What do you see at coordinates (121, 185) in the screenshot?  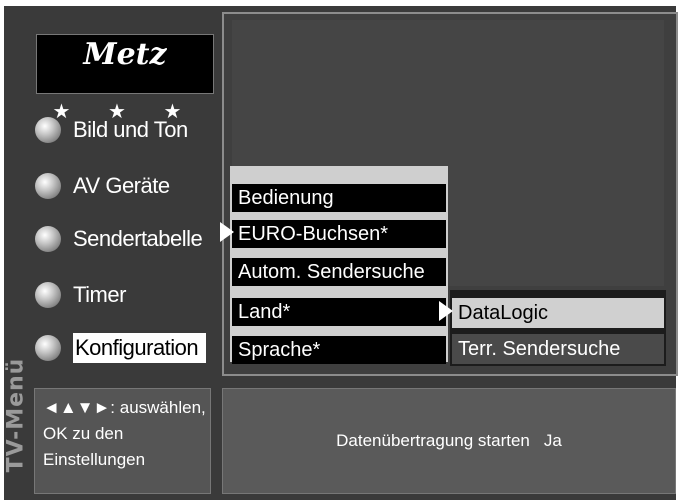 I see `menu-item-label: AV Geräte` at bounding box center [121, 185].